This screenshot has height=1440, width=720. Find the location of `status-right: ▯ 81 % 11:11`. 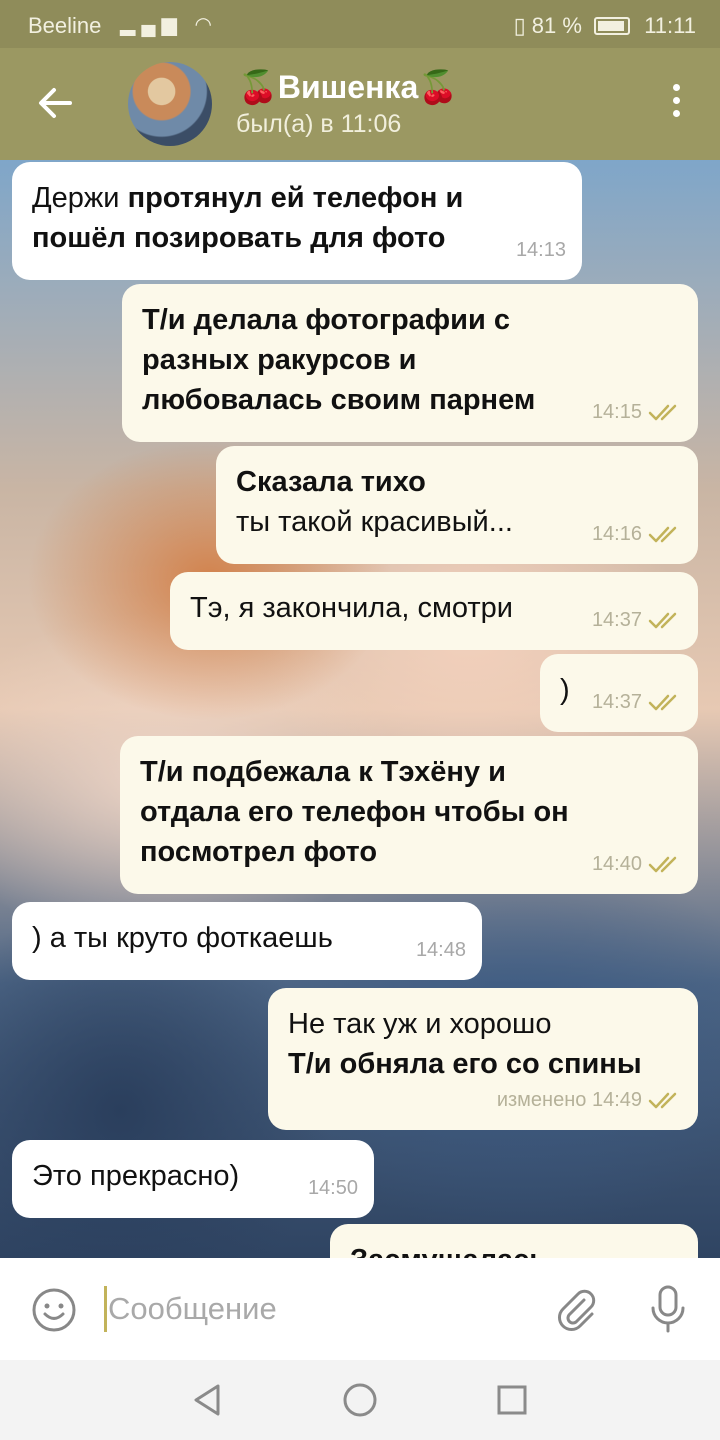

status-right: ▯ 81 % 11:11 is located at coordinates (605, 26).